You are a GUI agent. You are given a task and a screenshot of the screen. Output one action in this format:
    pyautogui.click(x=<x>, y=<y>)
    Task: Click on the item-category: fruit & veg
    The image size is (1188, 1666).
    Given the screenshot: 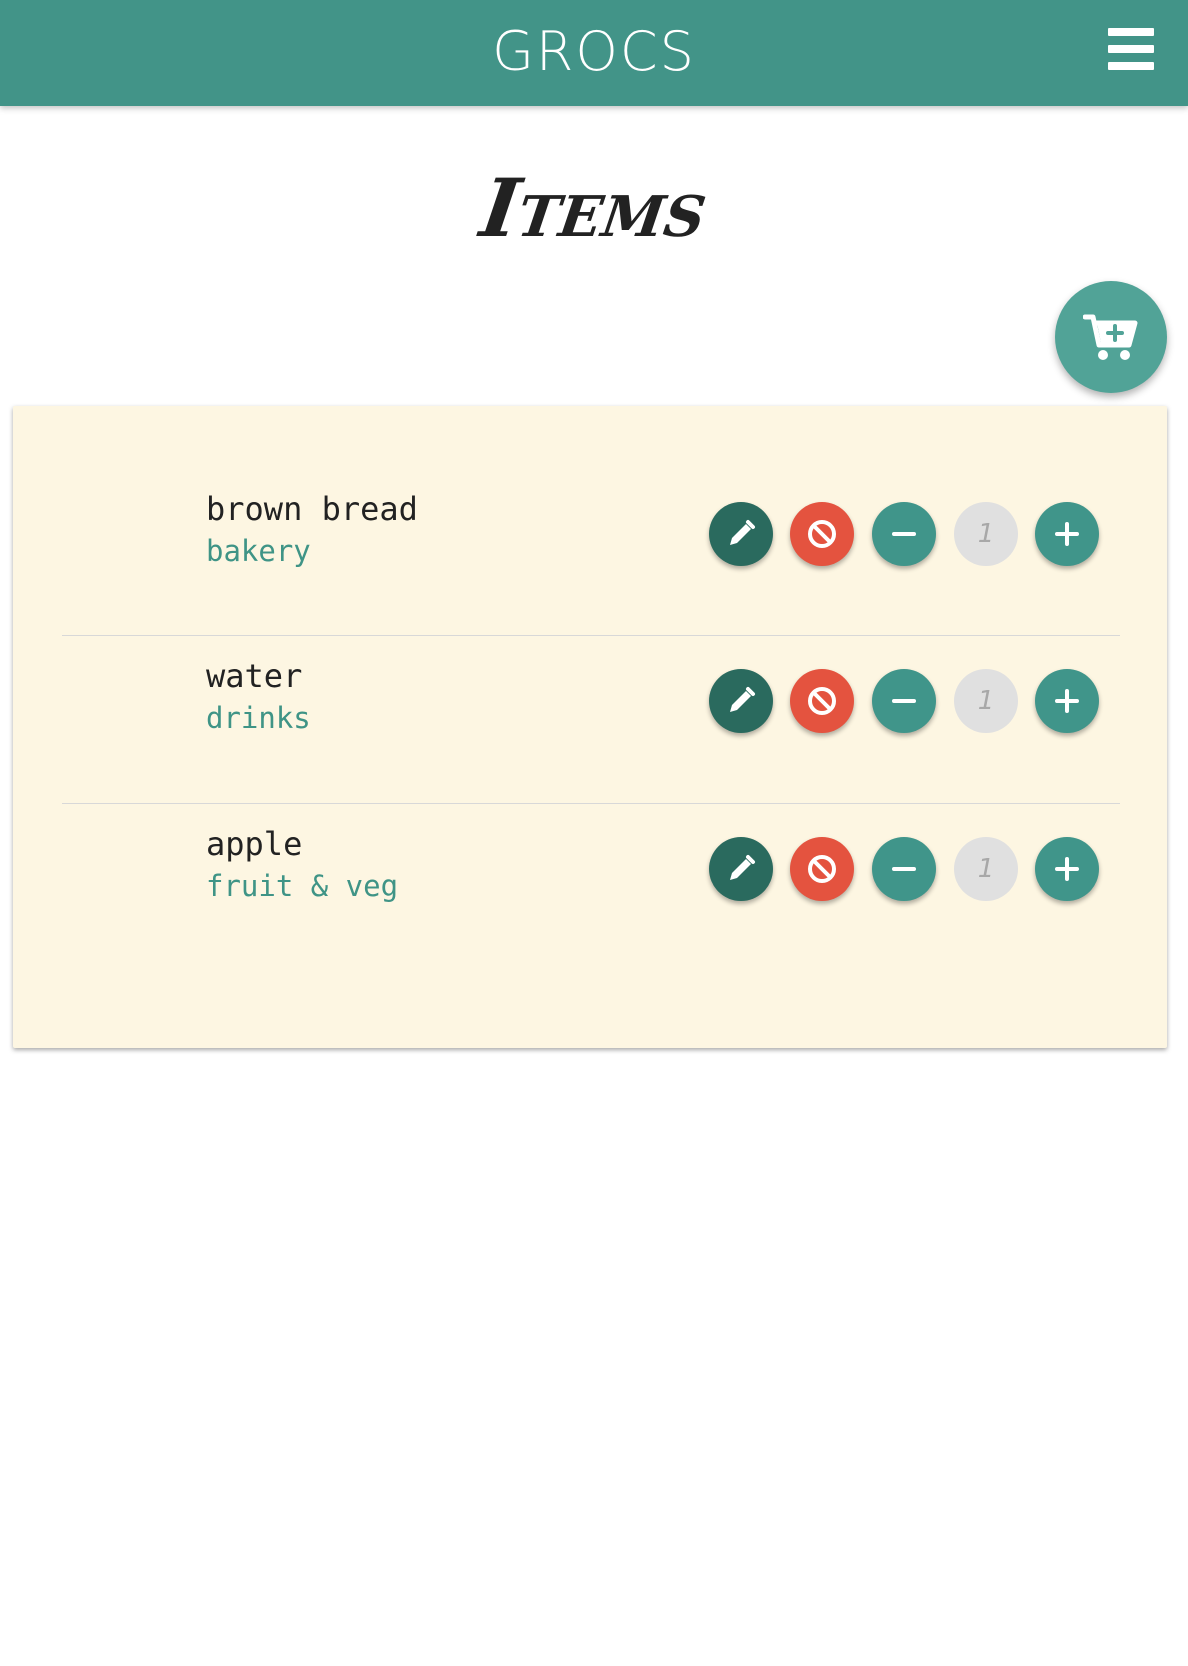 What is the action you would take?
    pyautogui.click(x=302, y=886)
    